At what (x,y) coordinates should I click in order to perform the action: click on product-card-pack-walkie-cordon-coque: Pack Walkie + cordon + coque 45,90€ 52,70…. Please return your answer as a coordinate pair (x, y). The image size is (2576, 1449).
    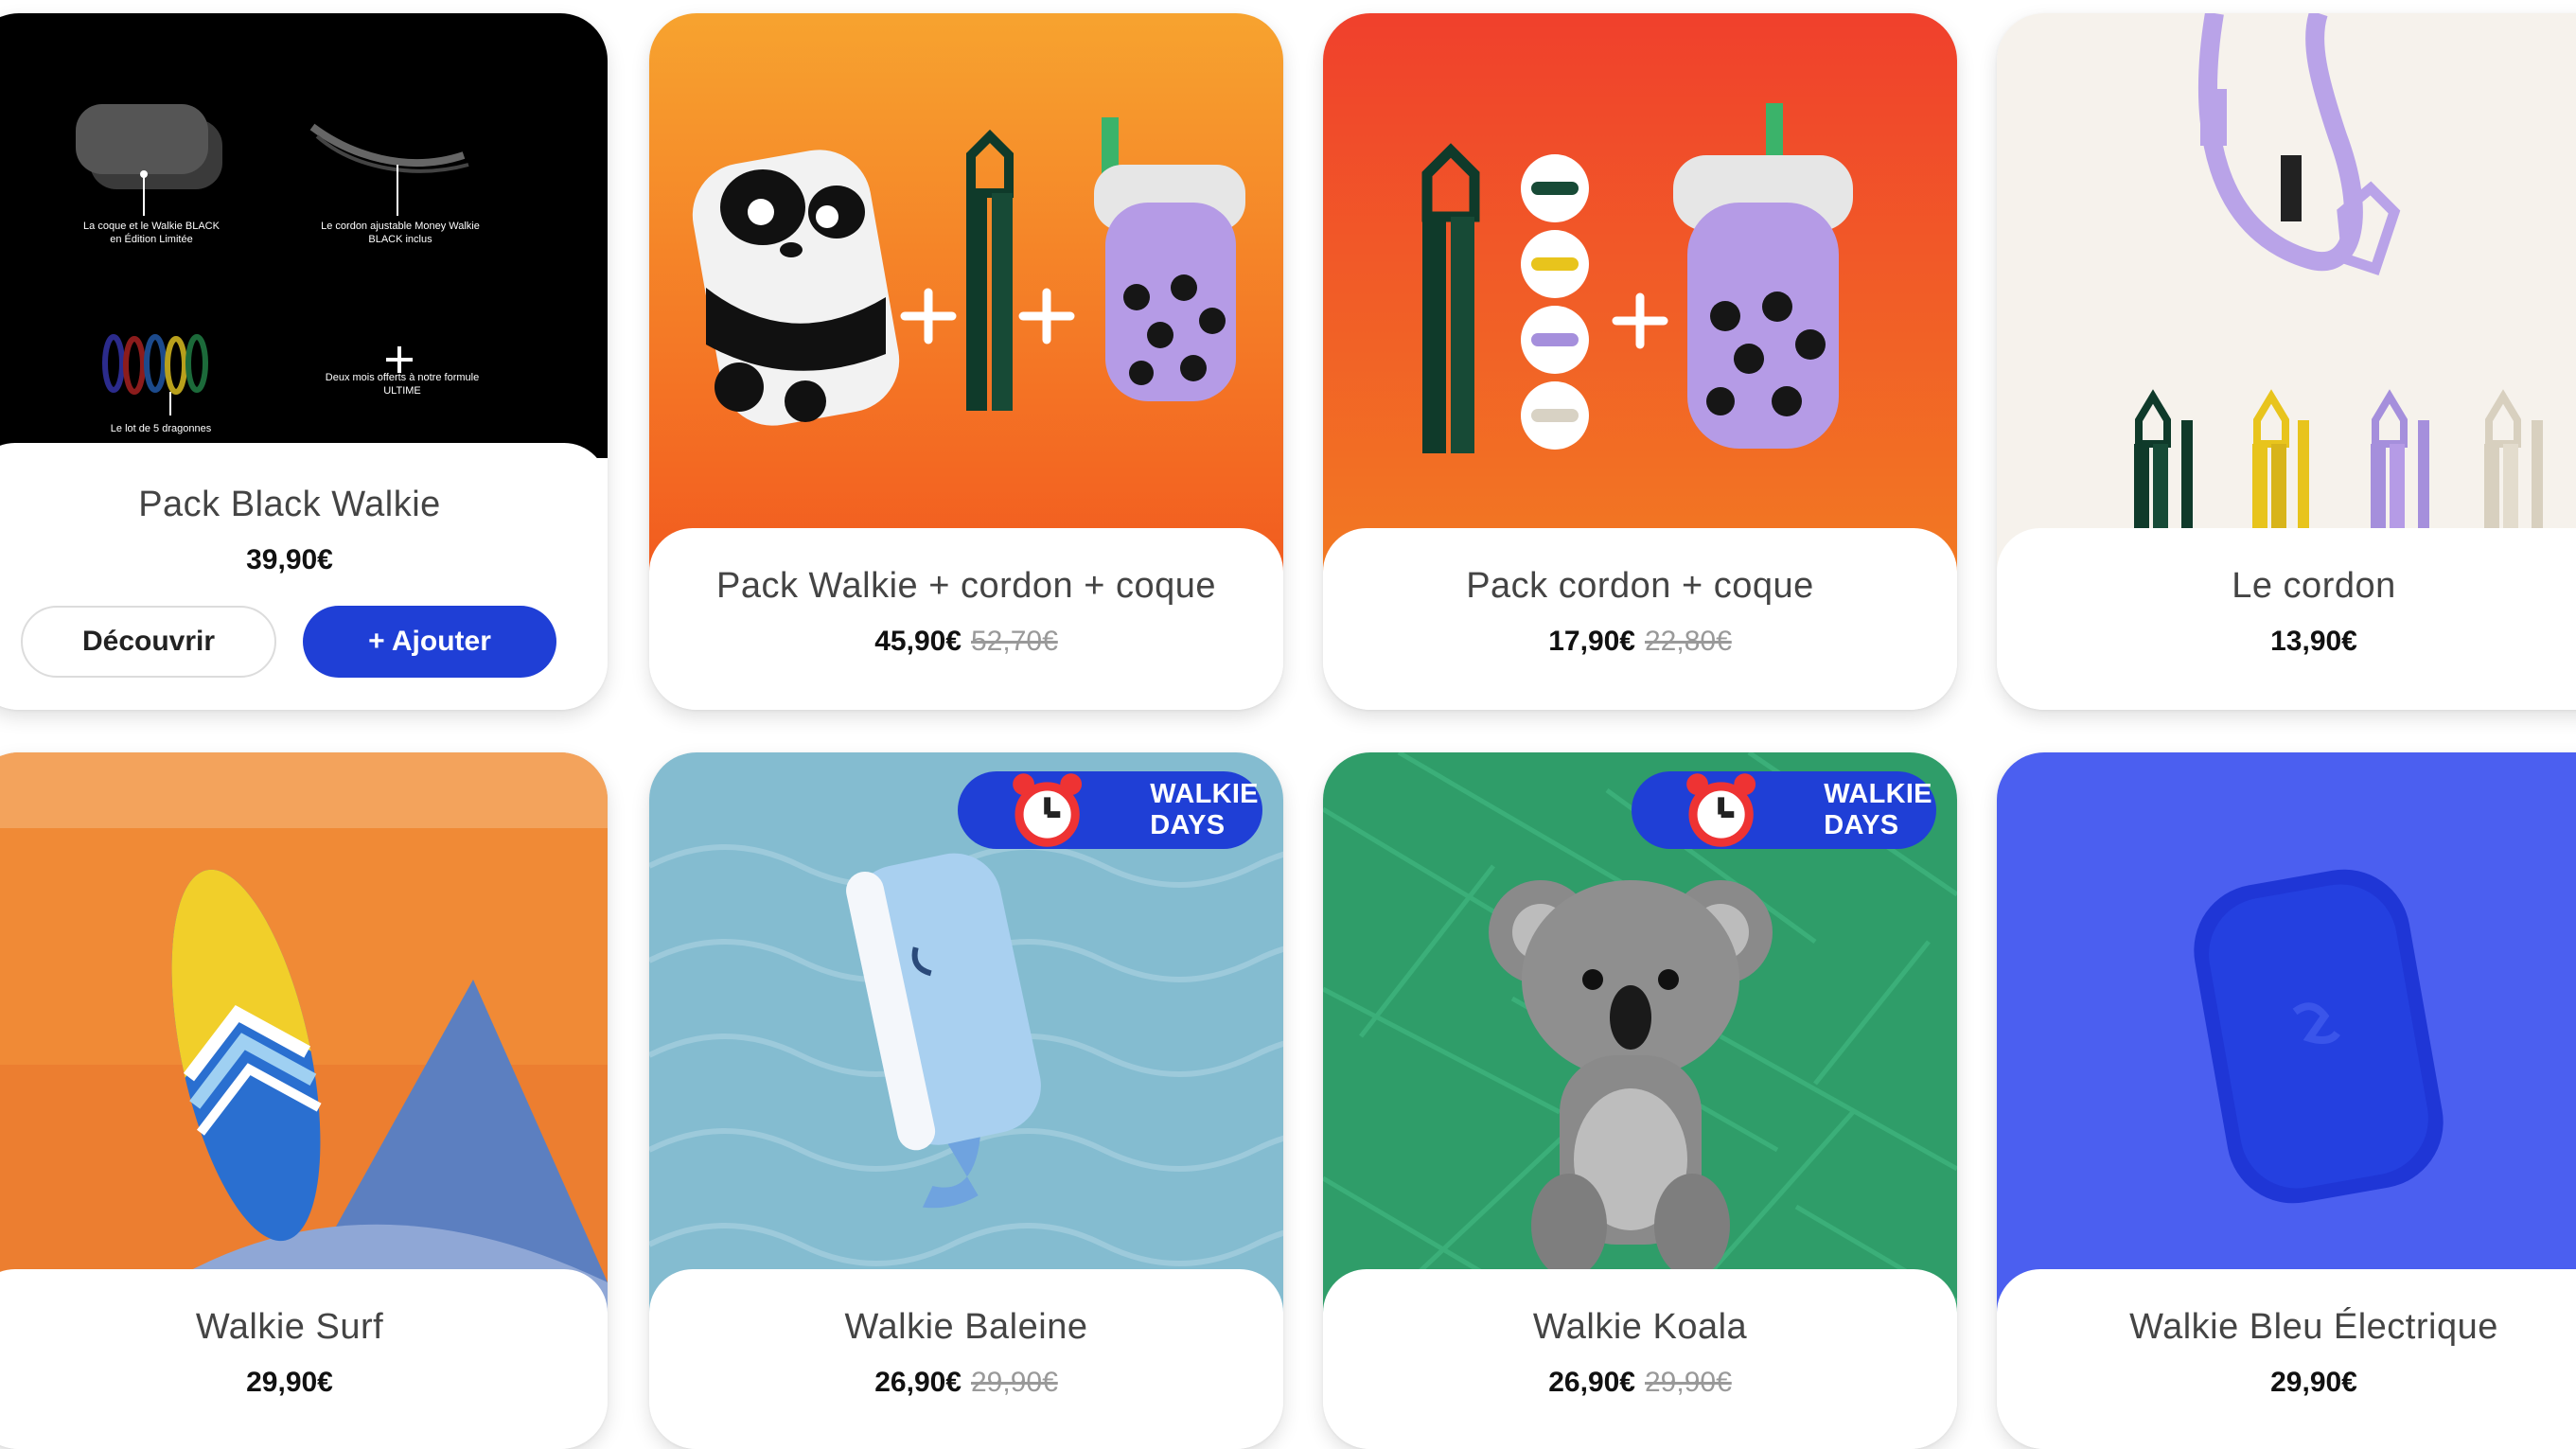
    Looking at the image, I should click on (966, 361).